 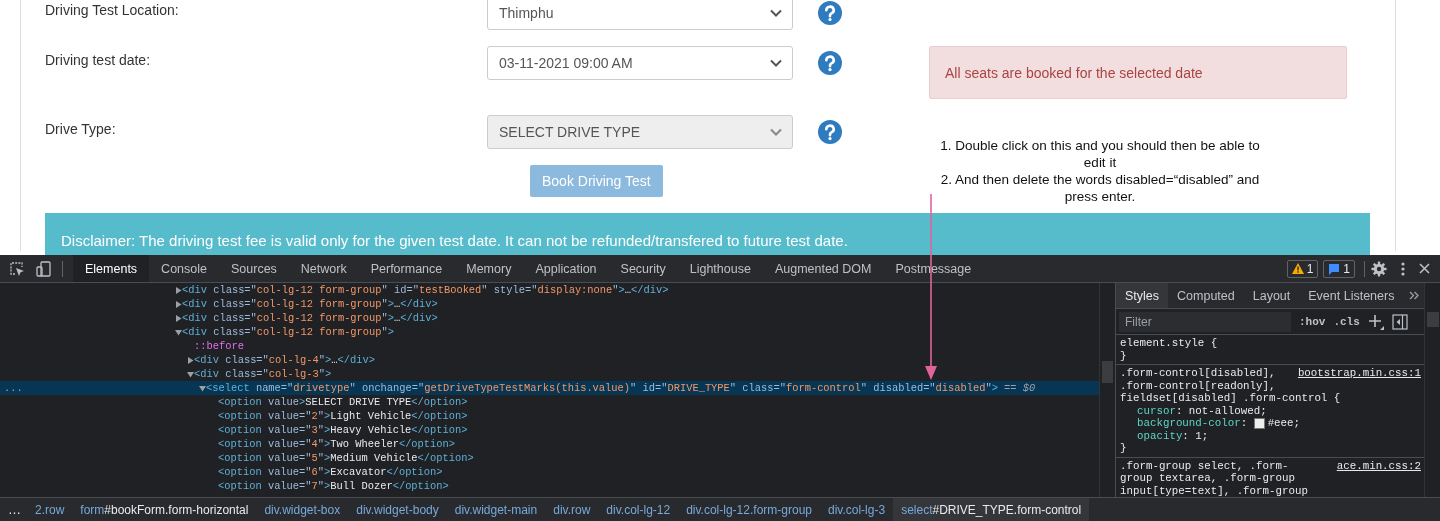 I want to click on dom-tree-row: <div class="col-lg-12 form-group" id="testBooked" style="display:none">…</div>, so click(x=549, y=290).